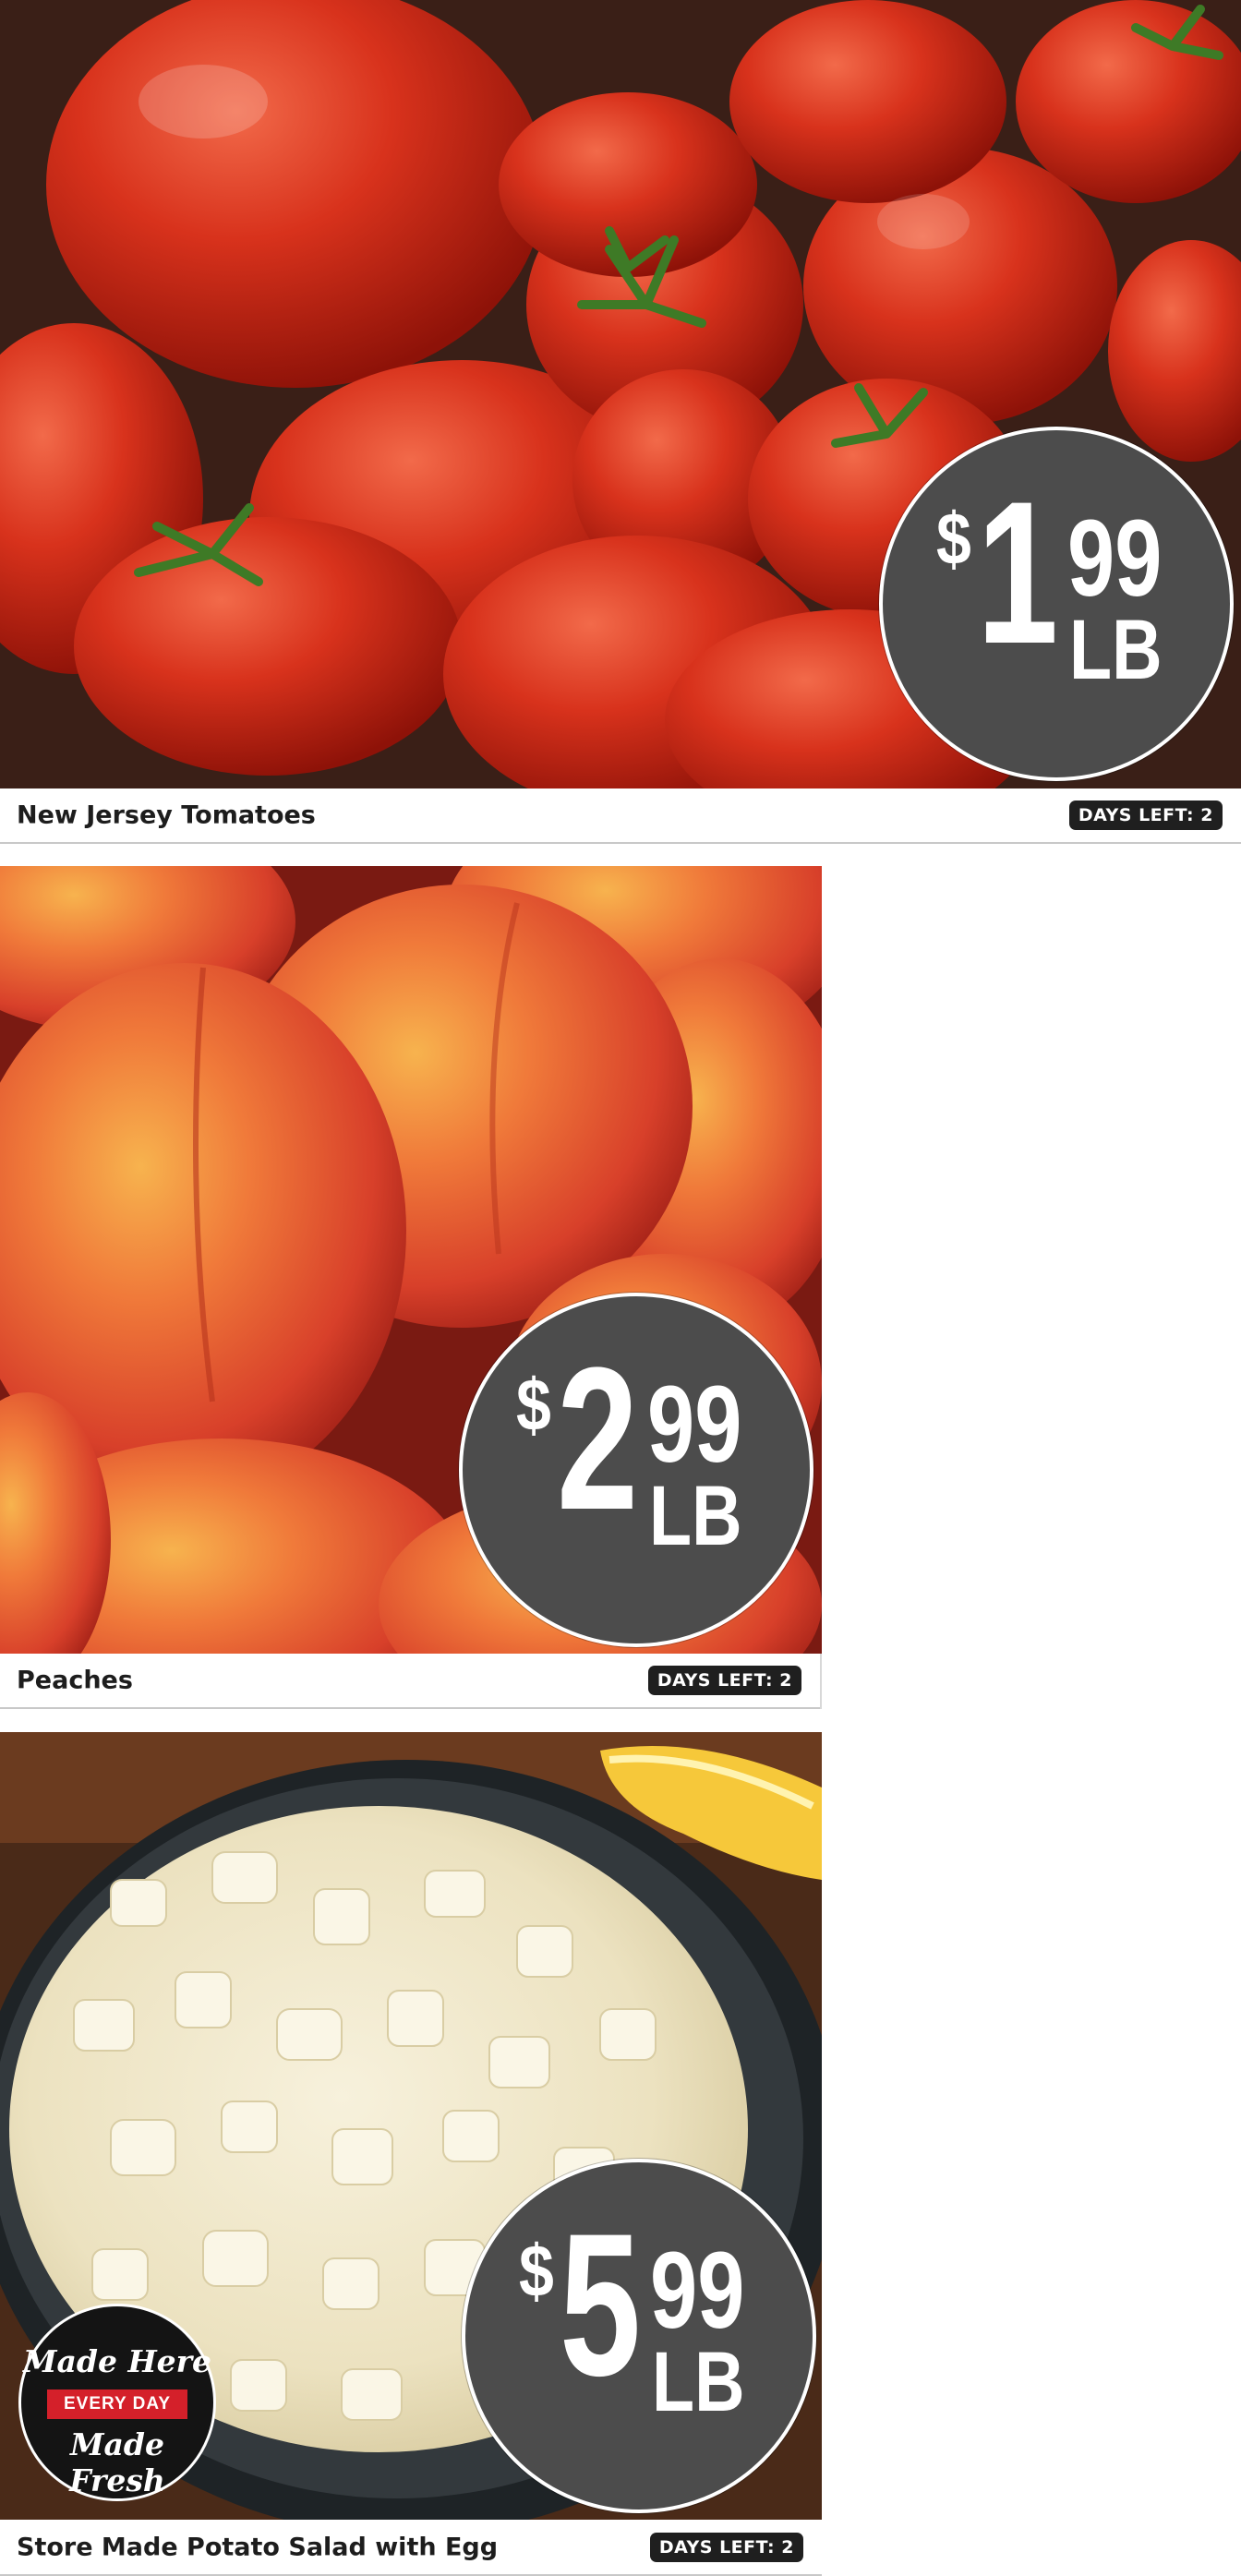  I want to click on price-tag: $ 1 99 LB, so click(1057, 604).